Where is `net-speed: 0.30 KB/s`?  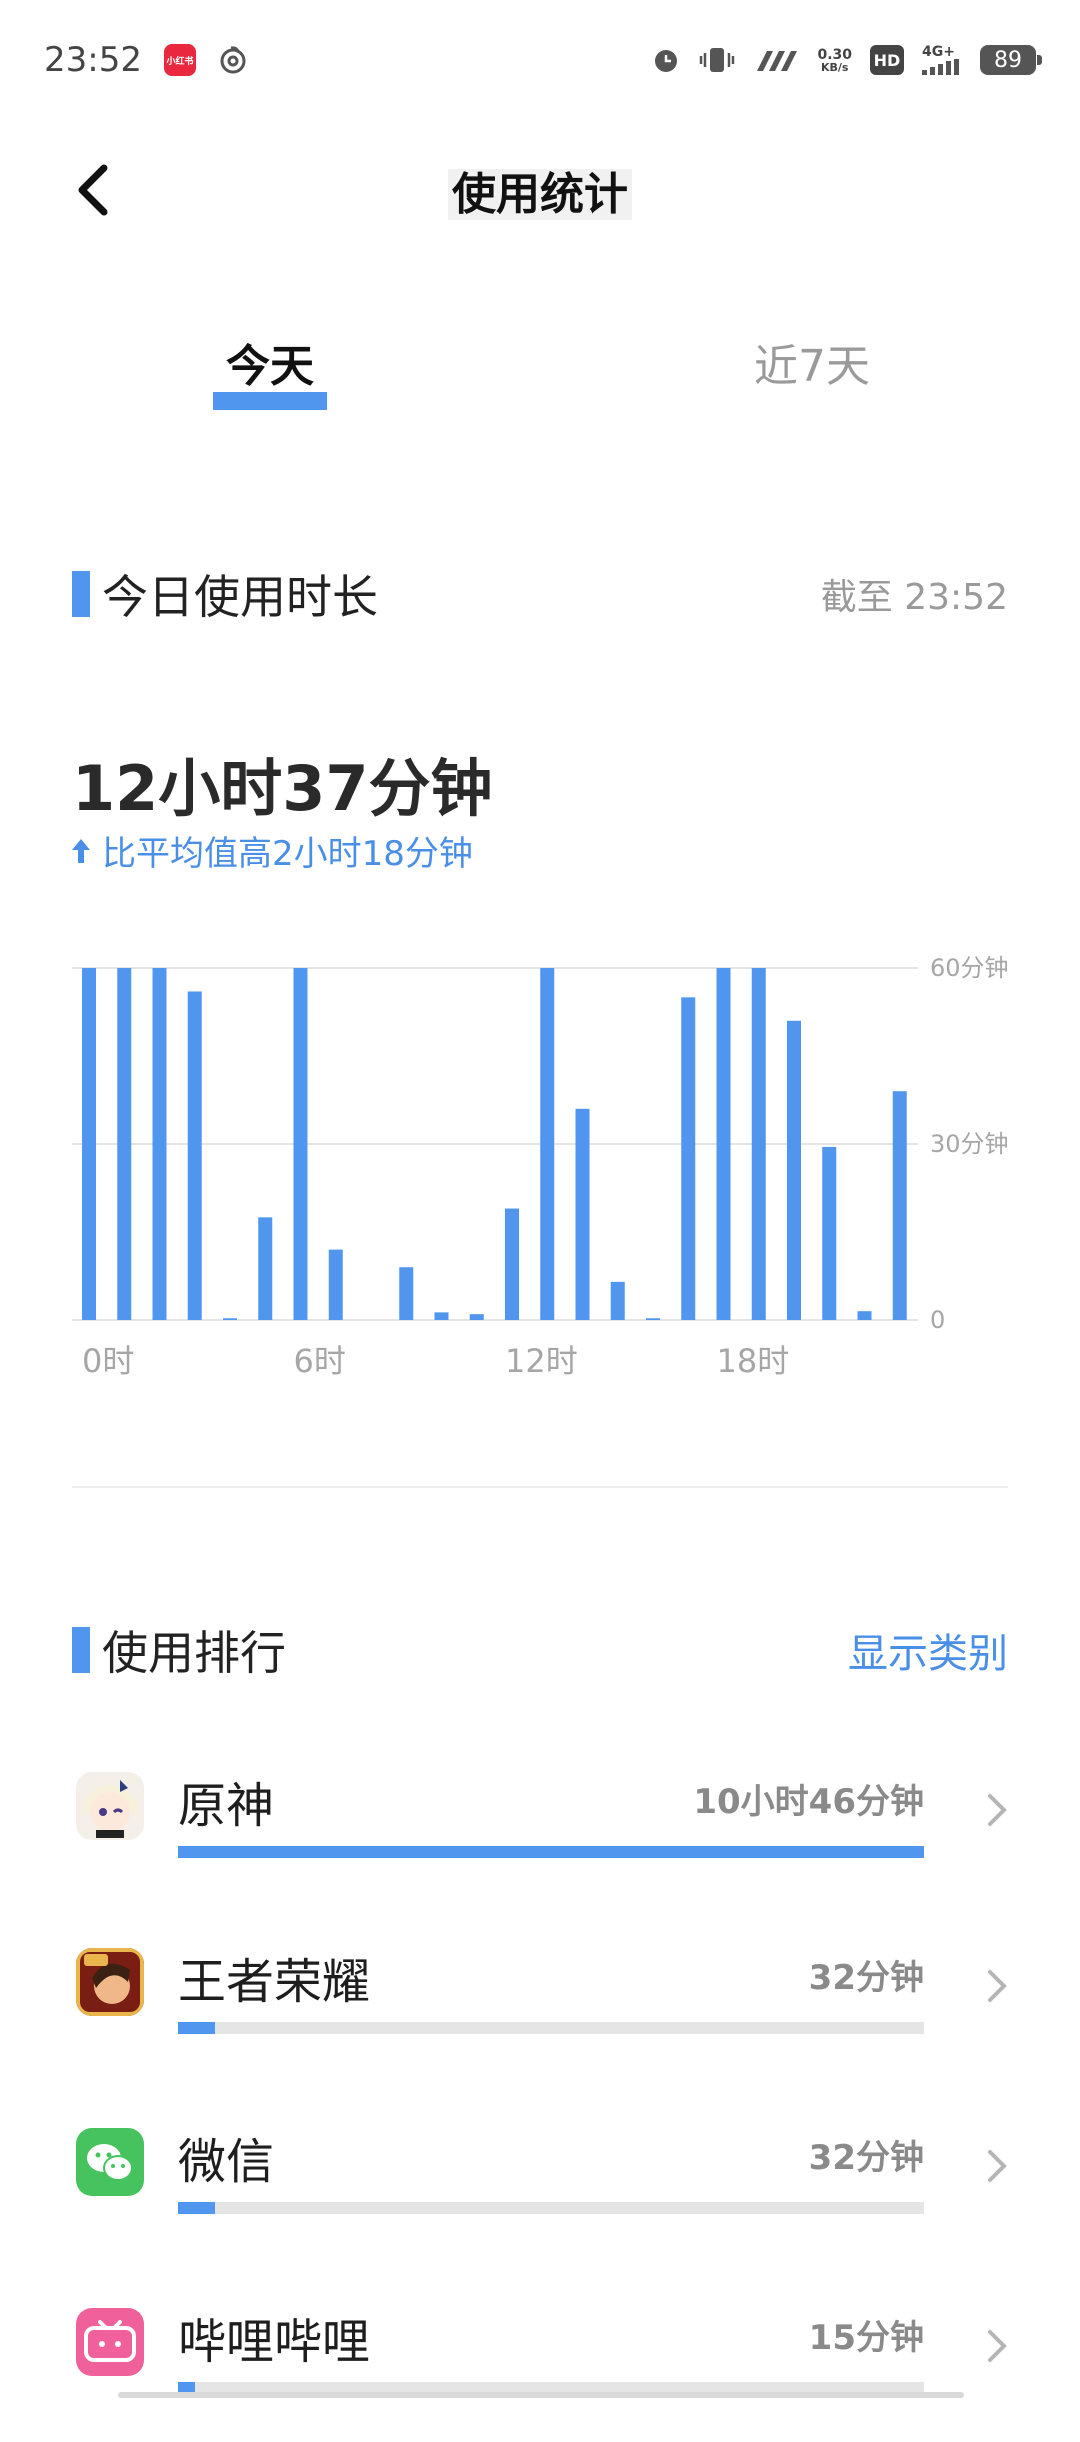 net-speed: 0.30 KB/s is located at coordinates (834, 60).